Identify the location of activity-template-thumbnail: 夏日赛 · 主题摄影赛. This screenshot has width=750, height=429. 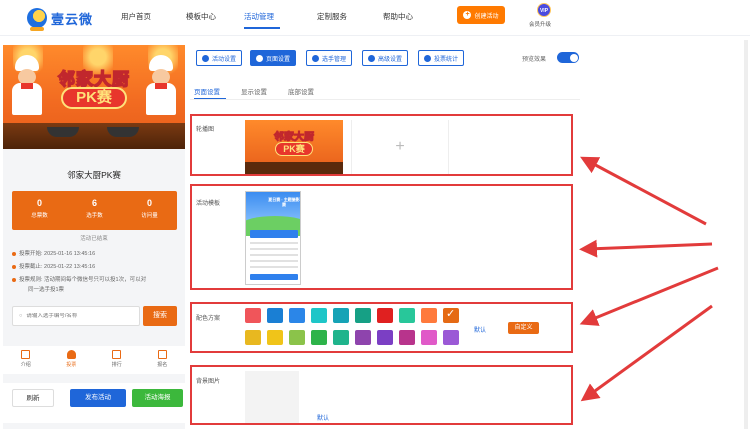
(273, 238).